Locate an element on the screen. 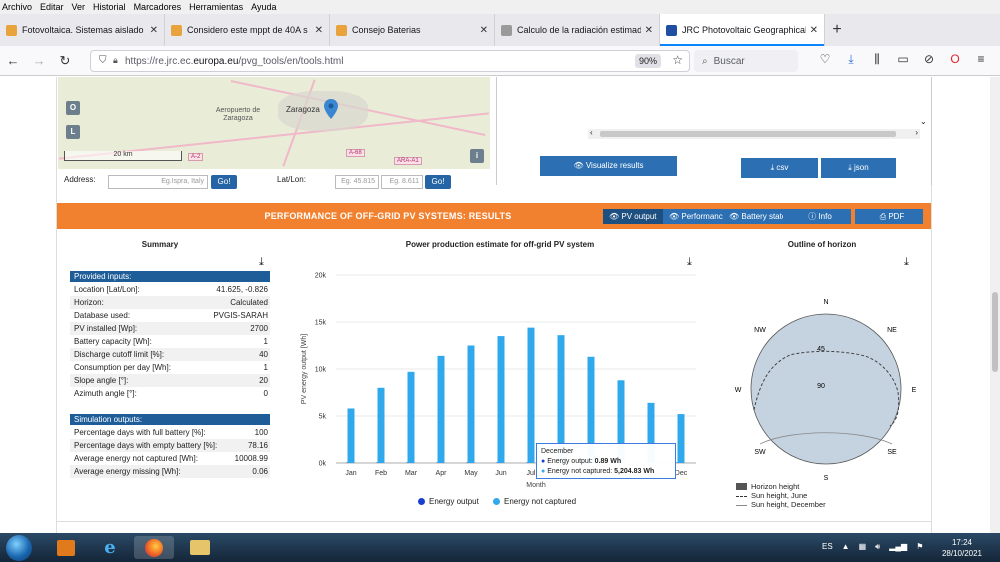  map-layer-l-button: L is located at coordinates (73, 132).